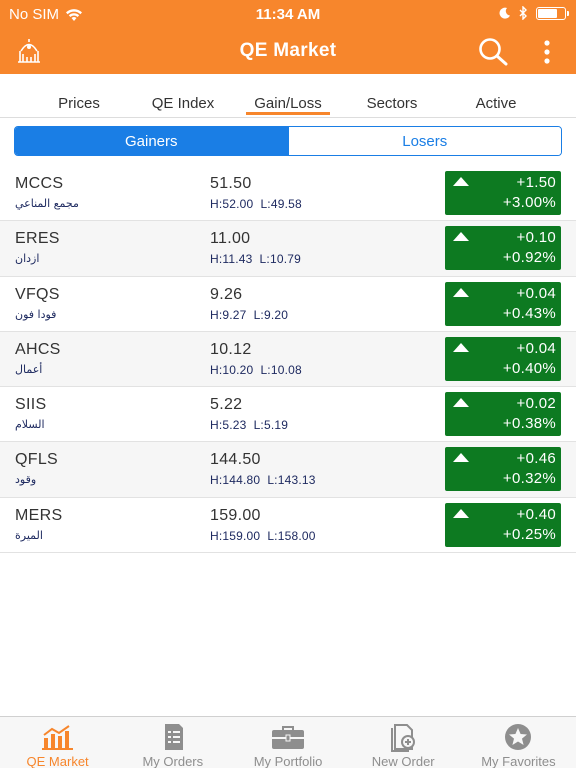 This screenshot has height=768, width=576. What do you see at coordinates (281, 204) in the screenshot?
I see `low-price: L:49.58` at bounding box center [281, 204].